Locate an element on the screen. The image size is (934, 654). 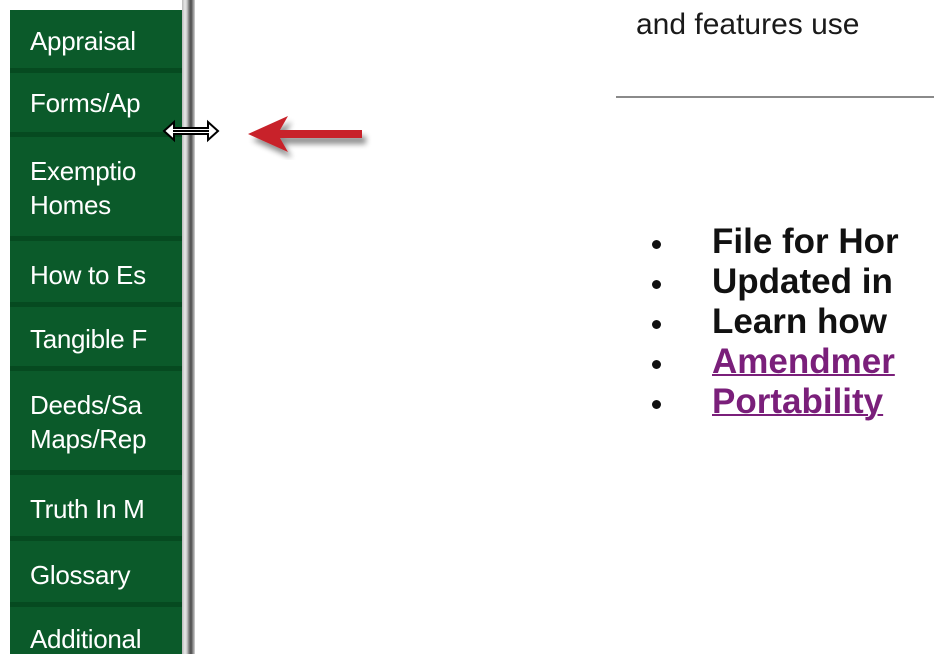
list-item: Portability is located at coordinates (773, 402).